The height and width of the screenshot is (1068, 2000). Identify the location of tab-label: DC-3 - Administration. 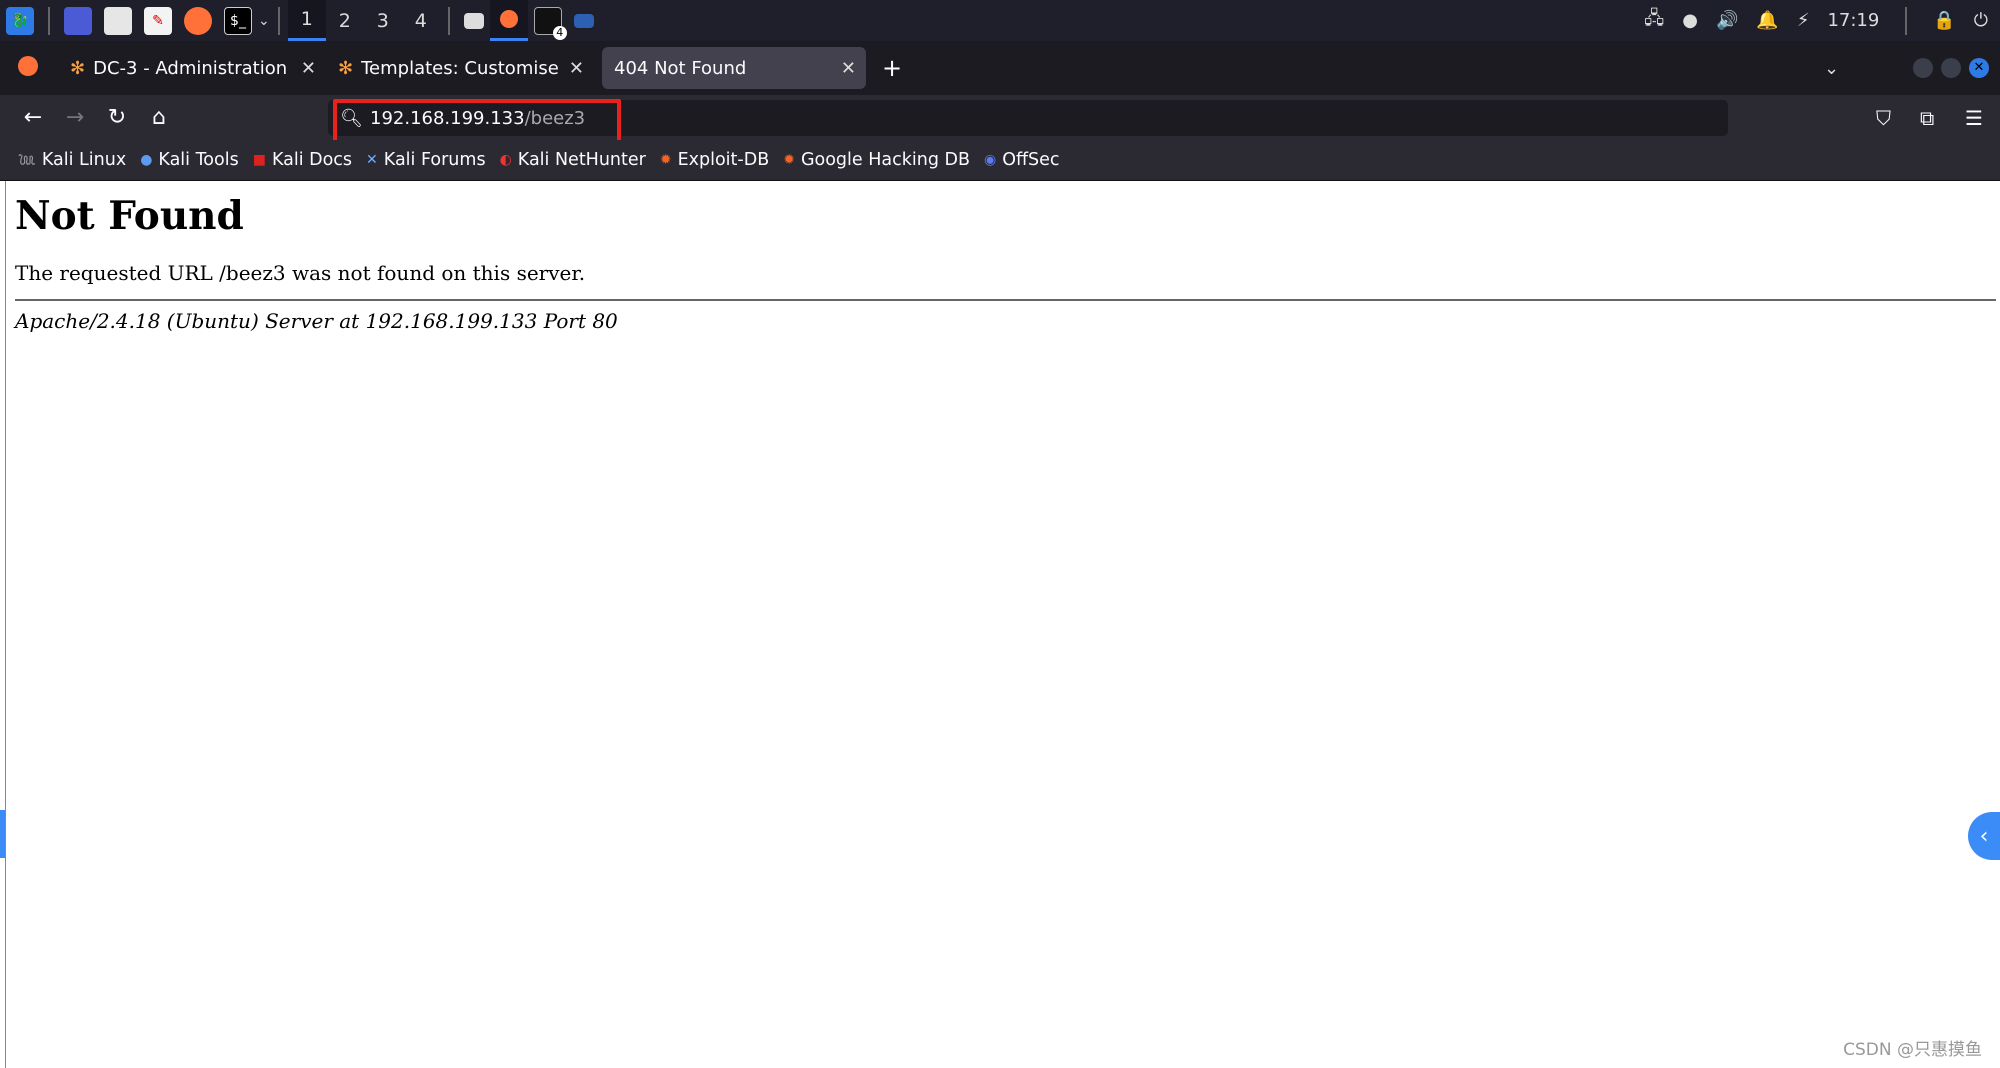
(190, 68).